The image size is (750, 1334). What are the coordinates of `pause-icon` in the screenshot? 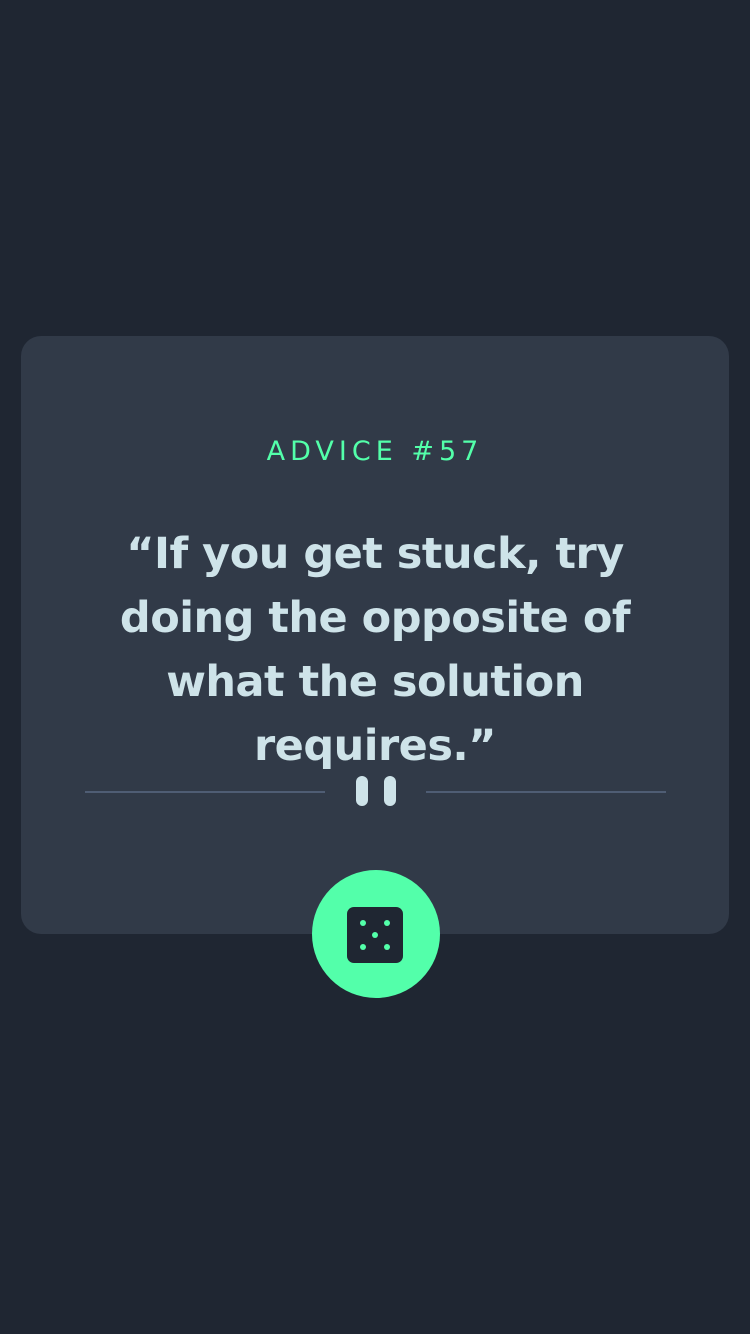 It's located at (376, 791).